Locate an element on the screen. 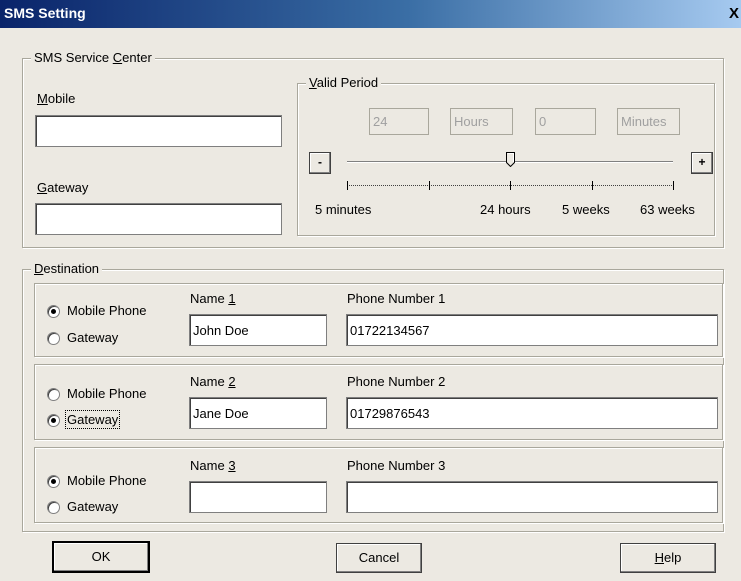 The height and width of the screenshot is (581, 741). scale-label-24-hours: 24 hours is located at coordinates (505, 209).